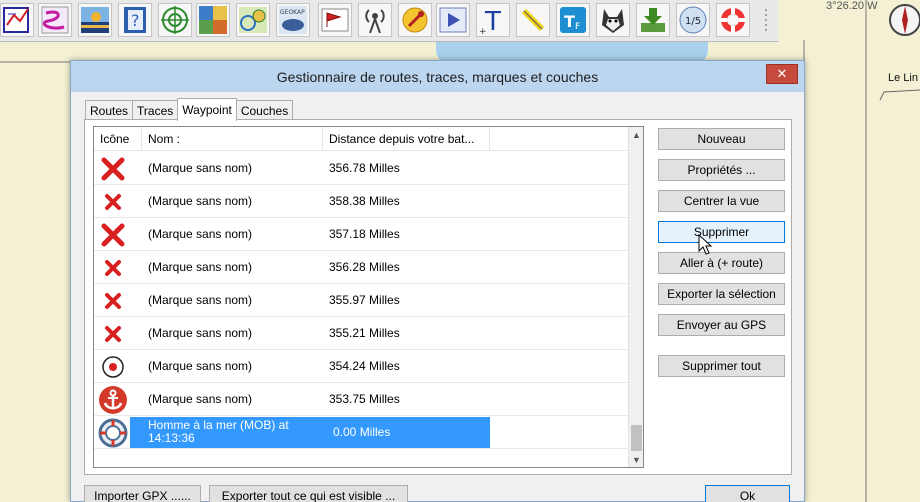  Describe the element at coordinates (55, 20) in the screenshot. I see `draw-route-button` at that location.